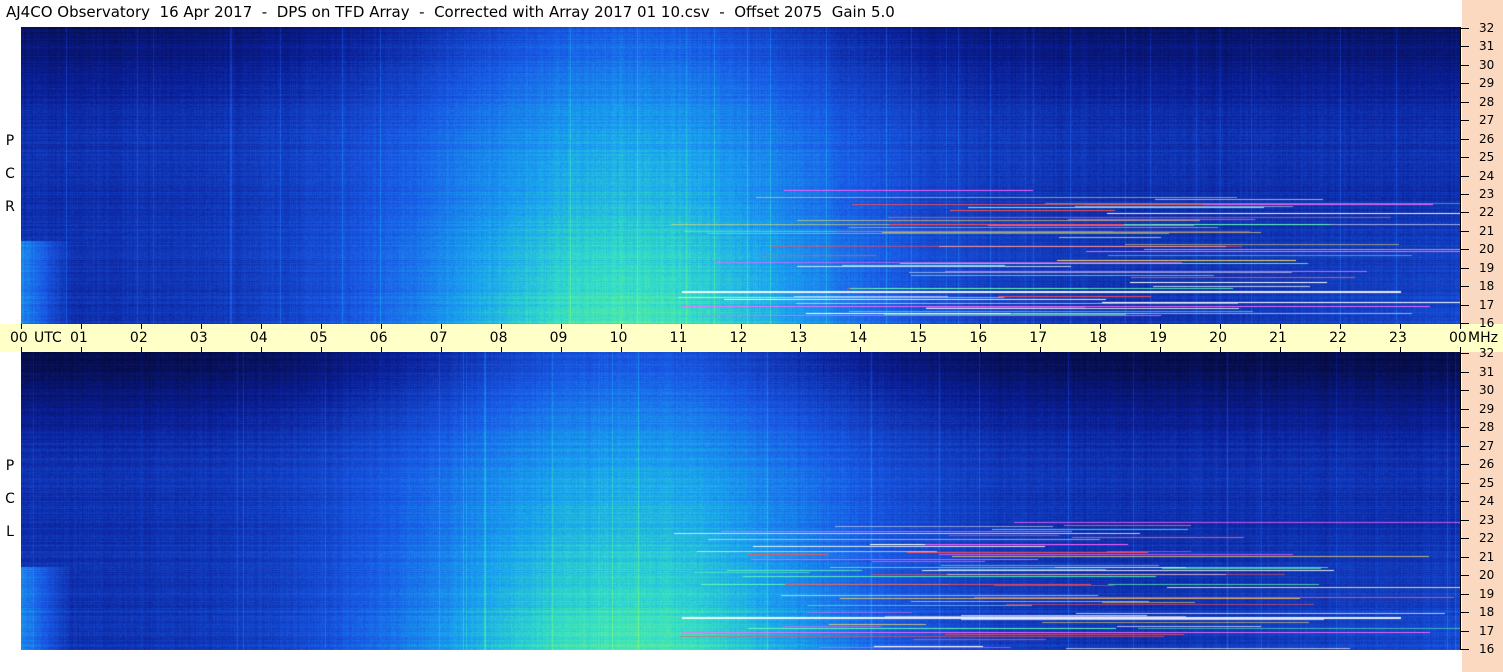 The image size is (1503, 672). Describe the element at coordinates (738, 338) in the screenshot. I see `time-tick-label: 12` at that location.